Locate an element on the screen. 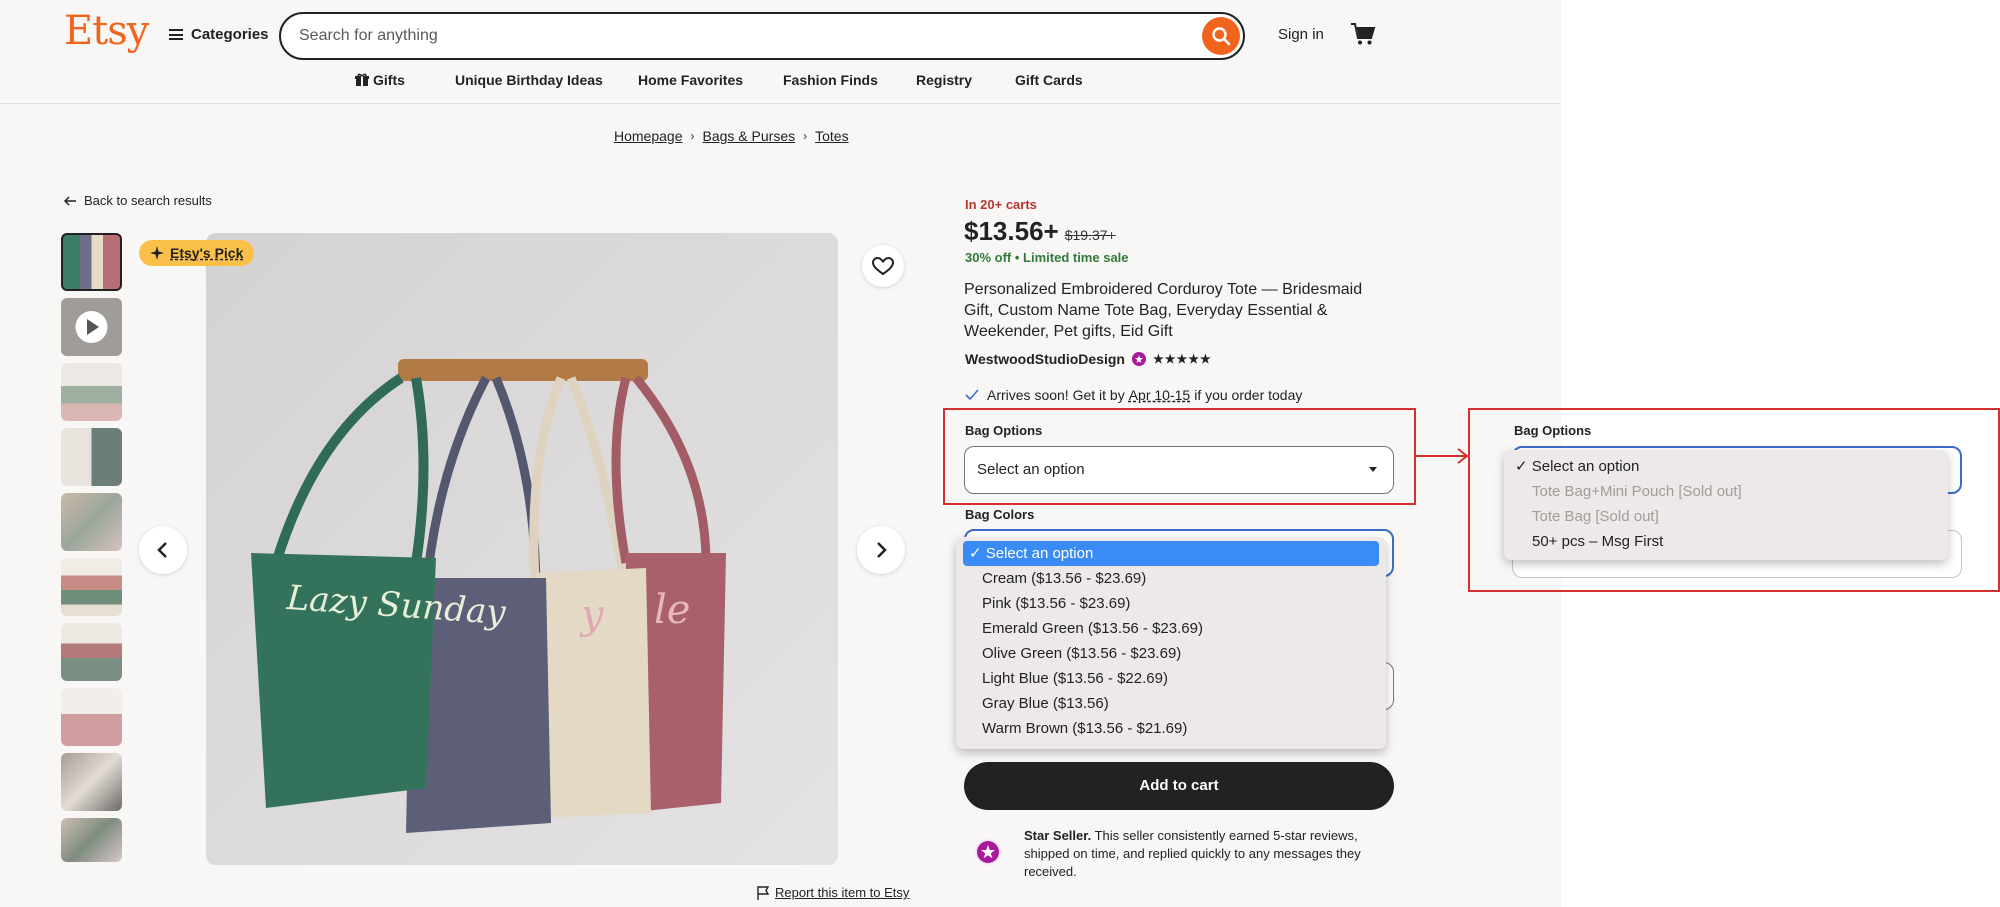 The width and height of the screenshot is (2000, 907). bag-colors-option-light-blue: Light Blue ($13.56 - $22.69) is located at coordinates (1075, 678).